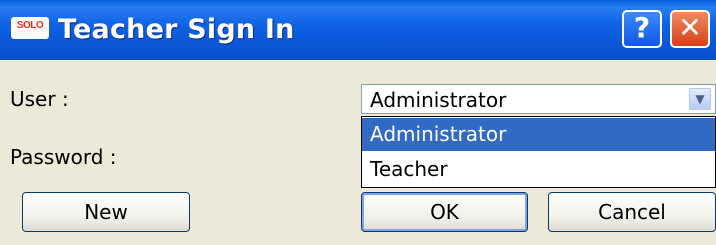 The height and width of the screenshot is (245, 716). Describe the element at coordinates (444, 212) in the screenshot. I see `ok-button: OK` at that location.